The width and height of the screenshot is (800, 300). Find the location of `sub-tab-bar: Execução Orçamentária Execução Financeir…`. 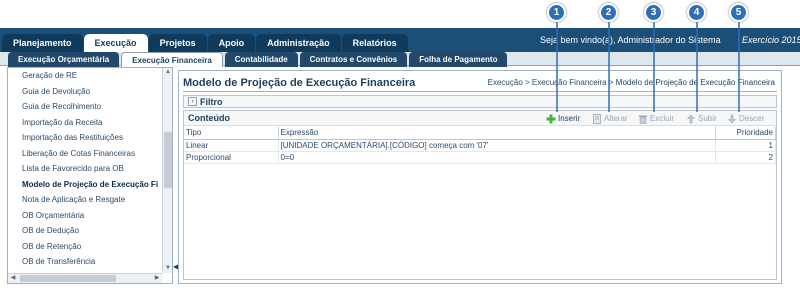

sub-tab-bar: Execução Orçamentária Execução Financeir… is located at coordinates (258, 59).